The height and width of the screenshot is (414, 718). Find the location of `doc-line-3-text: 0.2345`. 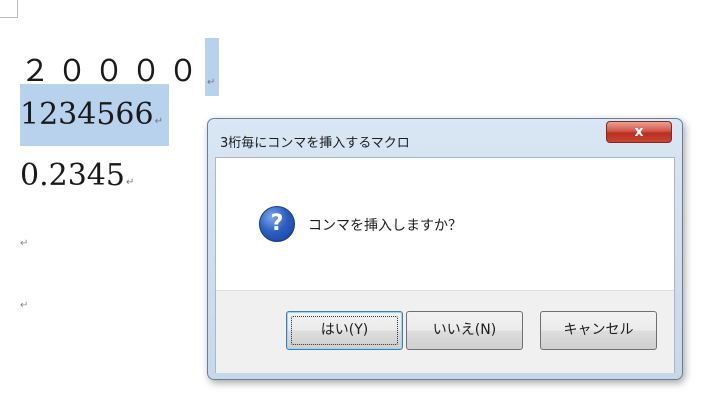

doc-line-3-text: 0.2345 is located at coordinates (72, 175).